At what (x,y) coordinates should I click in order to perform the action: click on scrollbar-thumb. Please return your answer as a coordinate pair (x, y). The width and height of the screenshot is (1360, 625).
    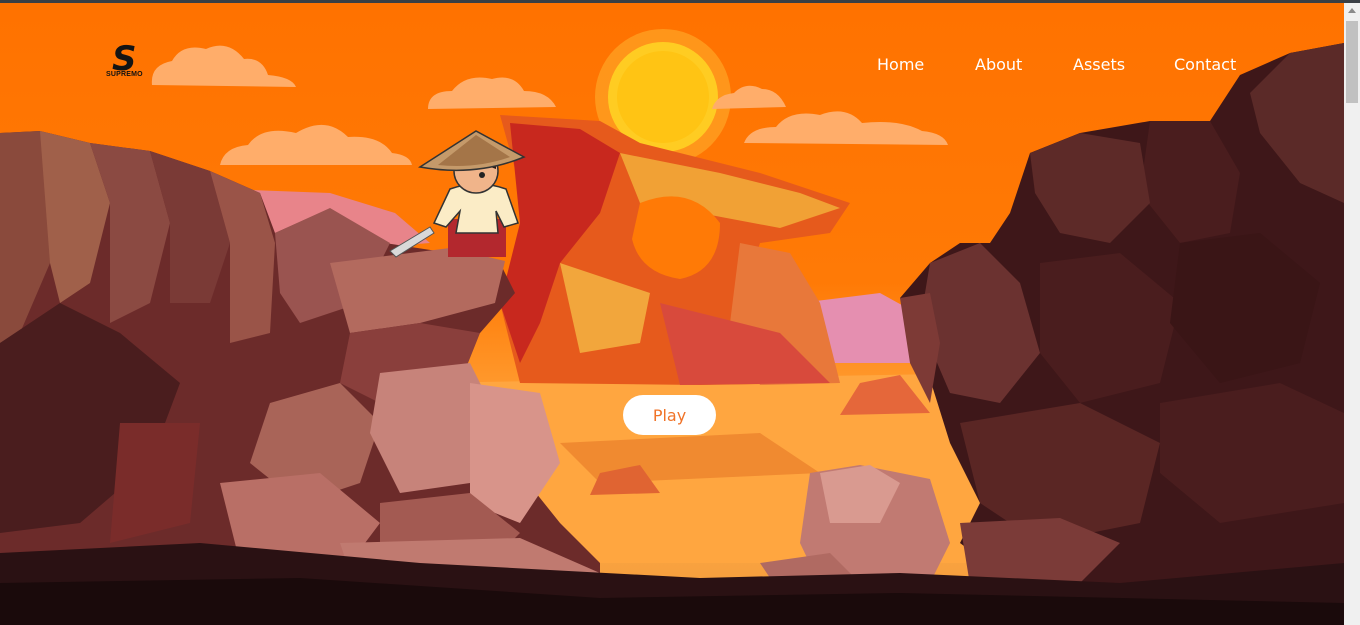
    Looking at the image, I should click on (1352, 62).